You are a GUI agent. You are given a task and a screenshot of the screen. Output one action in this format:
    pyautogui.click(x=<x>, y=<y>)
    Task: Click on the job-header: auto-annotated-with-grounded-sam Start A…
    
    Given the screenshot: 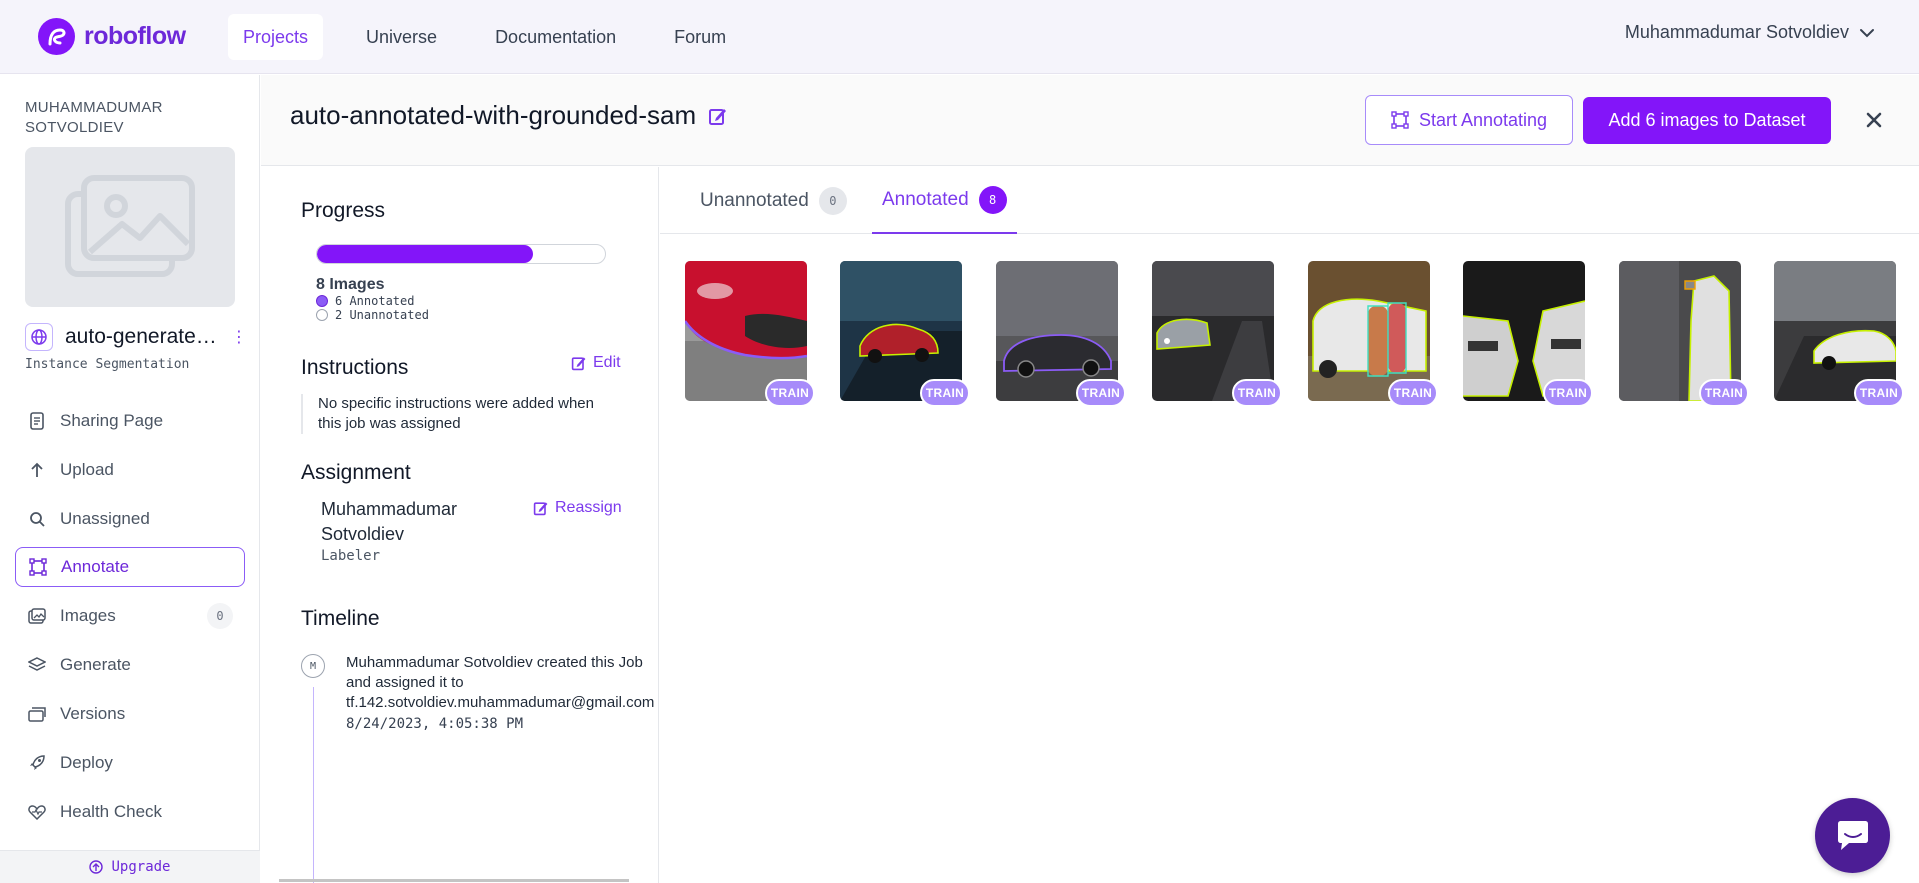 What is the action you would take?
    pyautogui.click(x=1090, y=120)
    